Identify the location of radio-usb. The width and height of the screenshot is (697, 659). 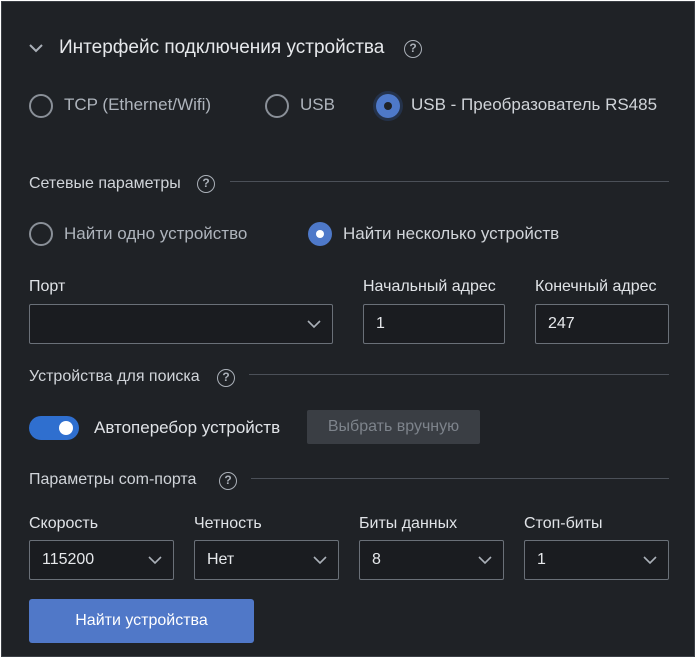
(277, 106).